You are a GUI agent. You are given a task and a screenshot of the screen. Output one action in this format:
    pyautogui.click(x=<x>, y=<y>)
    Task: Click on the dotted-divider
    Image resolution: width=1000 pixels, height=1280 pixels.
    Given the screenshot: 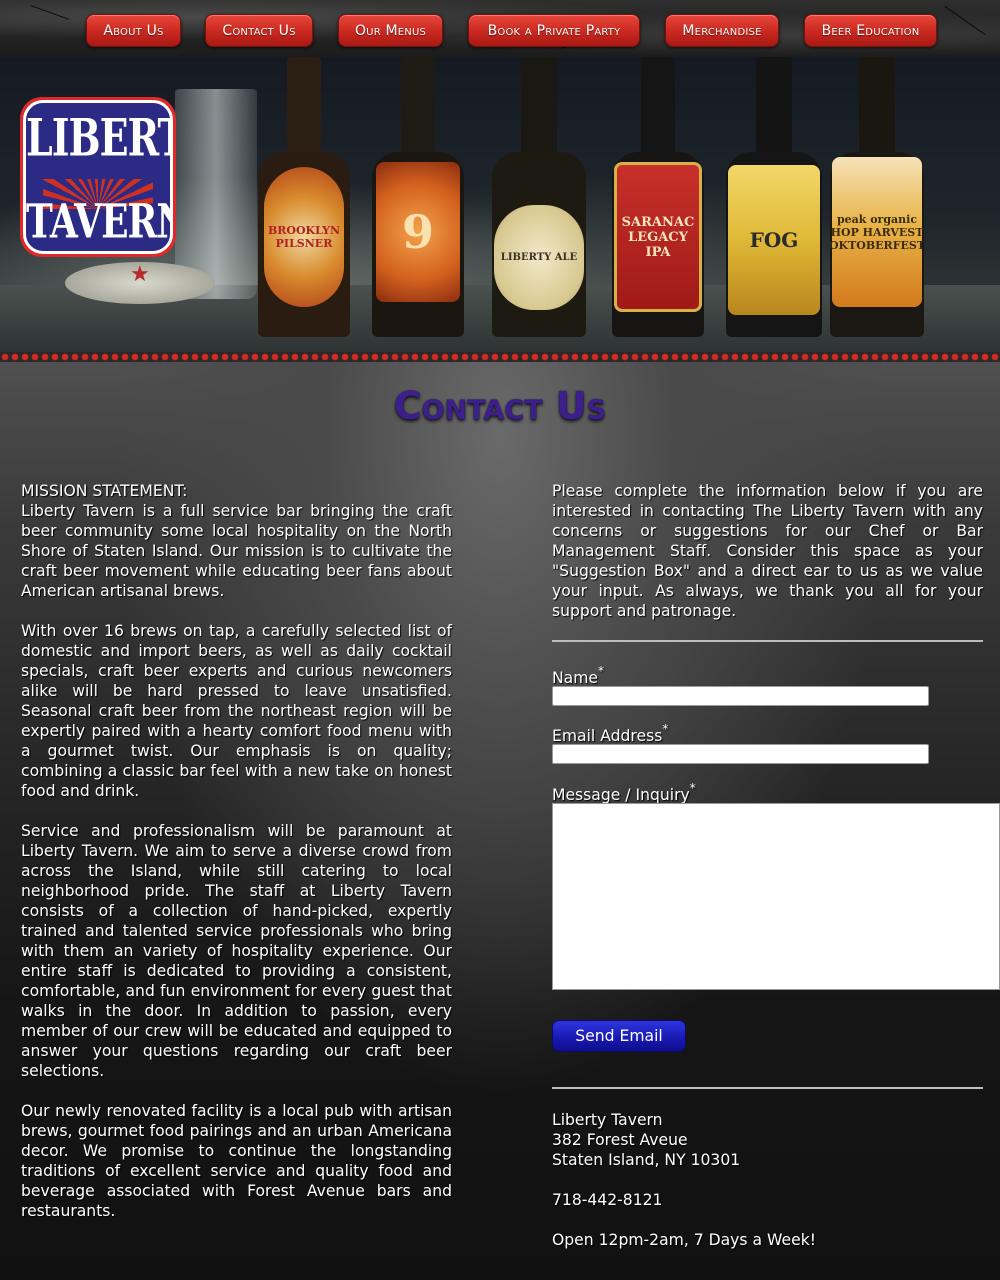 What is the action you would take?
    pyautogui.click(x=500, y=357)
    